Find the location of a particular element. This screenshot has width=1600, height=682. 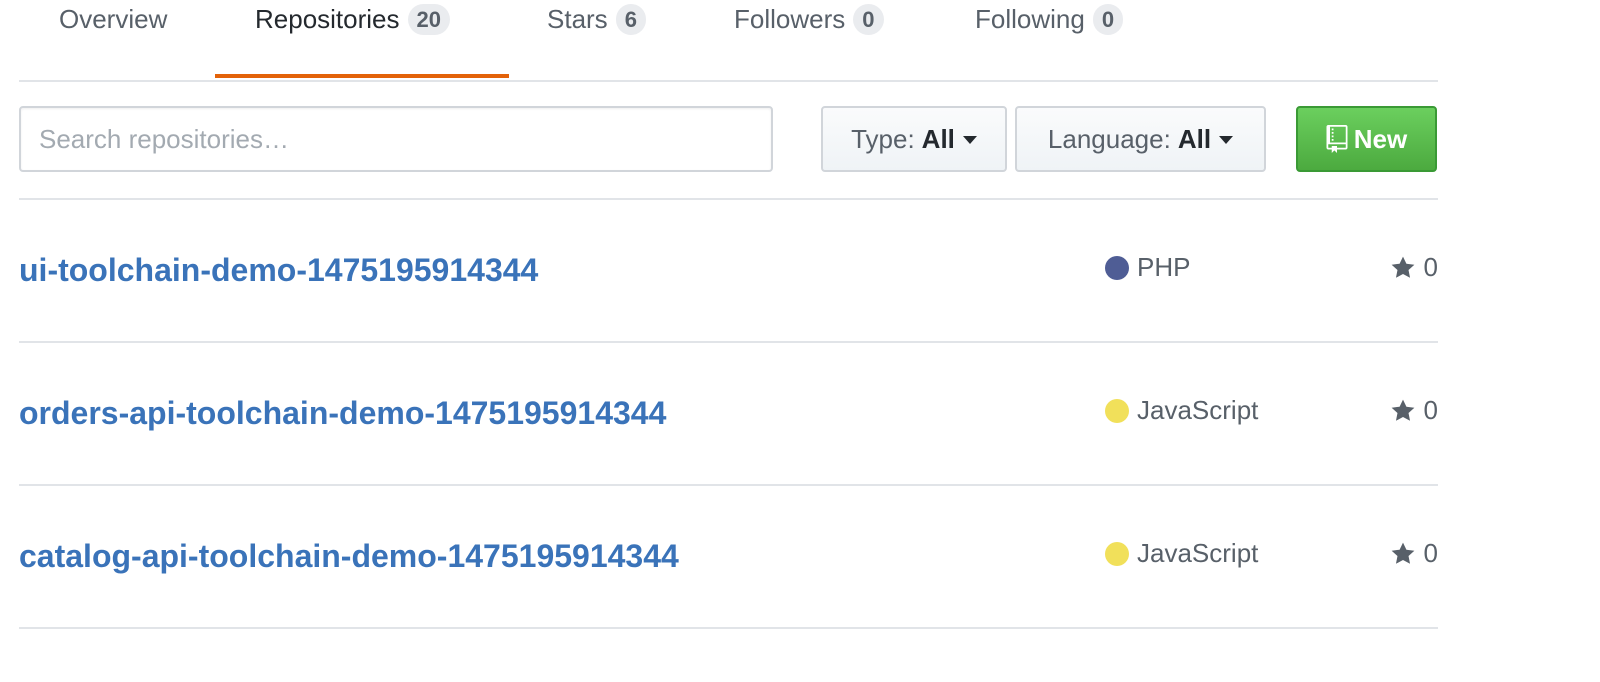

repo-language: PHP is located at coordinates (1147, 267).